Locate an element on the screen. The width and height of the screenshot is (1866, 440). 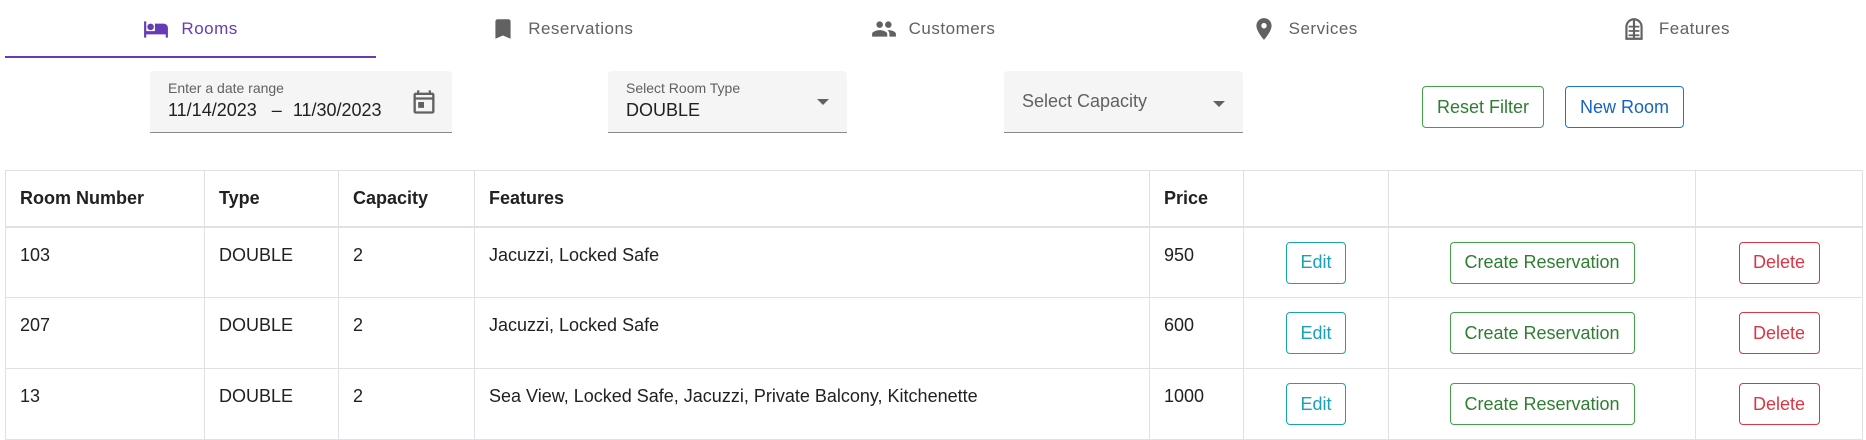
column-header: Price is located at coordinates (1196, 199).